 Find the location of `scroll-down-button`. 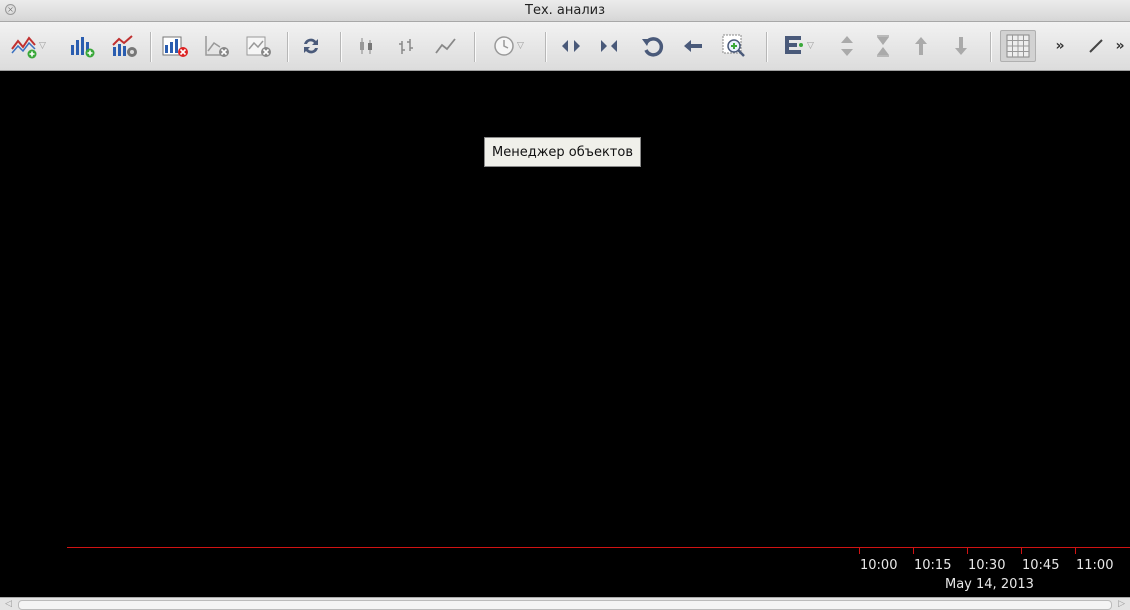

scroll-down-button is located at coordinates (961, 46).